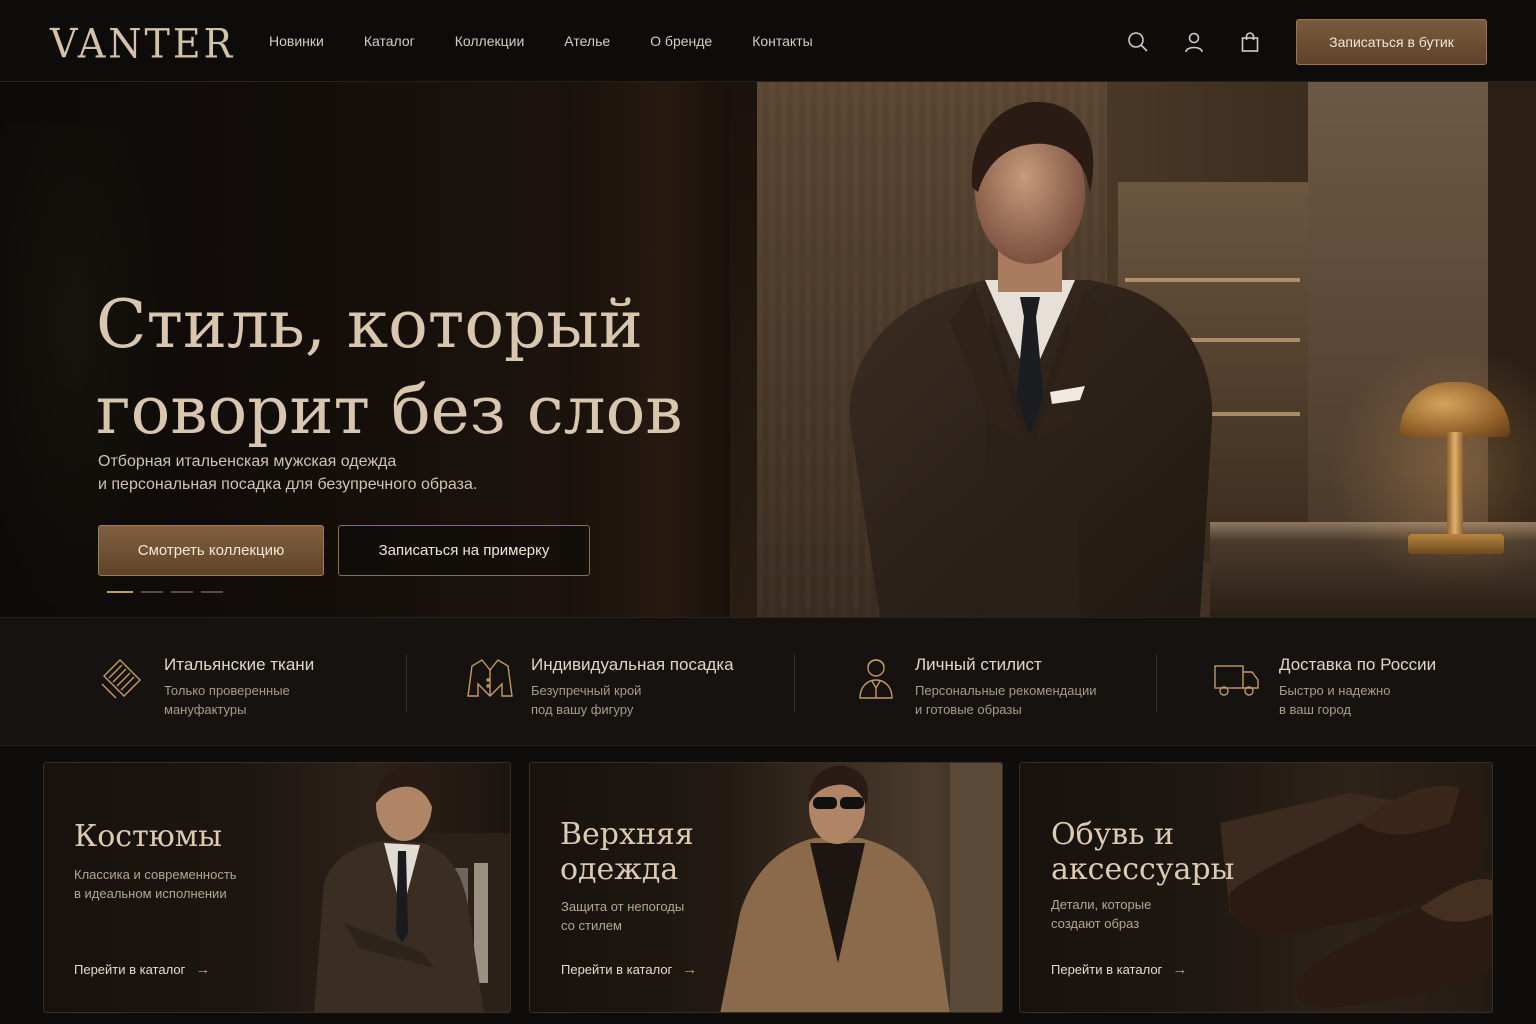 This screenshot has width=1536, height=1024. Describe the element at coordinates (968, 709) in the screenshot. I see `feature-desc-line: и готовые образы` at that location.